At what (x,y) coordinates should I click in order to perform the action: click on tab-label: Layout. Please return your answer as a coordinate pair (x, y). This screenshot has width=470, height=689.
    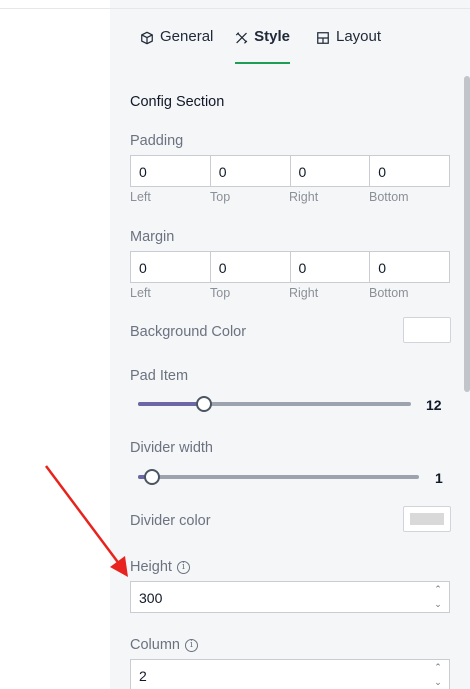
    Looking at the image, I should click on (359, 36).